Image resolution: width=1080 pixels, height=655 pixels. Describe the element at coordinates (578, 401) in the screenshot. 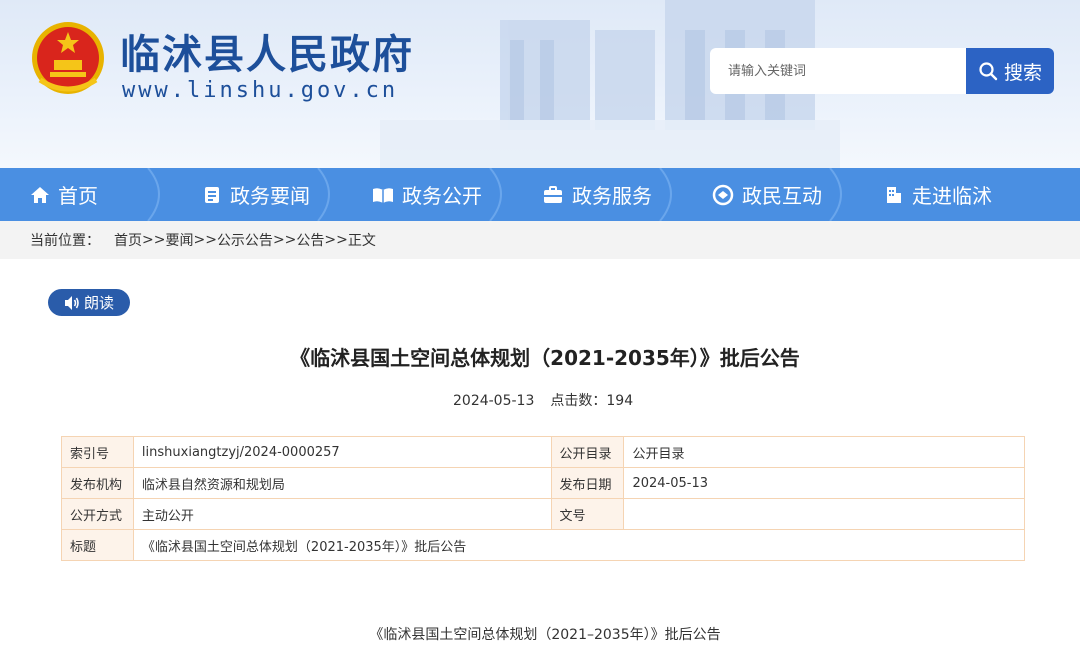

I see `click-count-label: 点击数：` at that location.